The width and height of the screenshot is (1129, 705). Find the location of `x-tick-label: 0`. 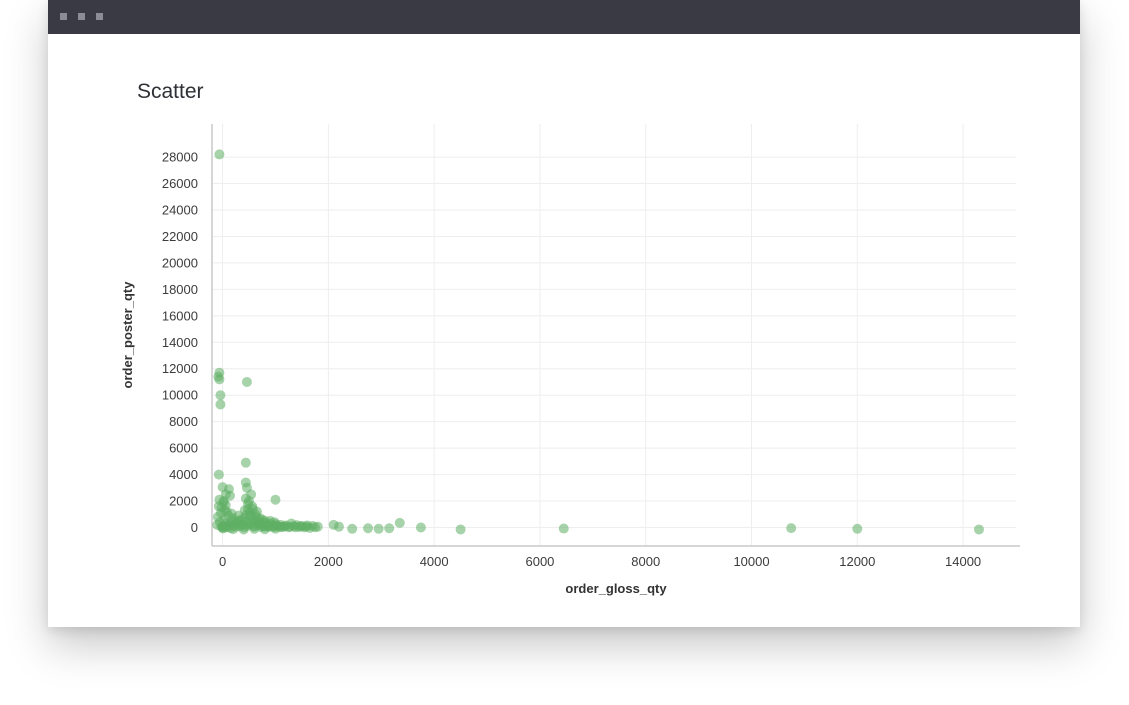

x-tick-label: 0 is located at coordinates (222, 561).